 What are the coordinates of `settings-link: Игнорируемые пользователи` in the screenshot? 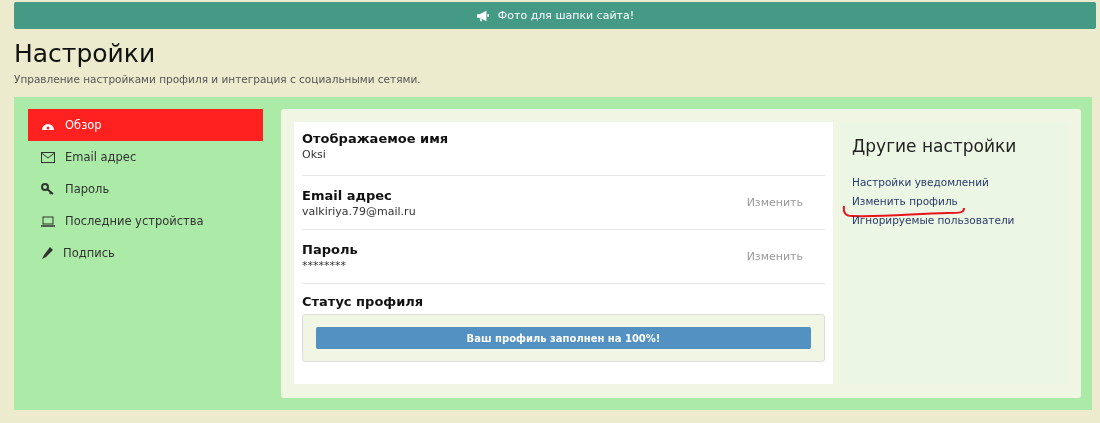 It's located at (933, 220).